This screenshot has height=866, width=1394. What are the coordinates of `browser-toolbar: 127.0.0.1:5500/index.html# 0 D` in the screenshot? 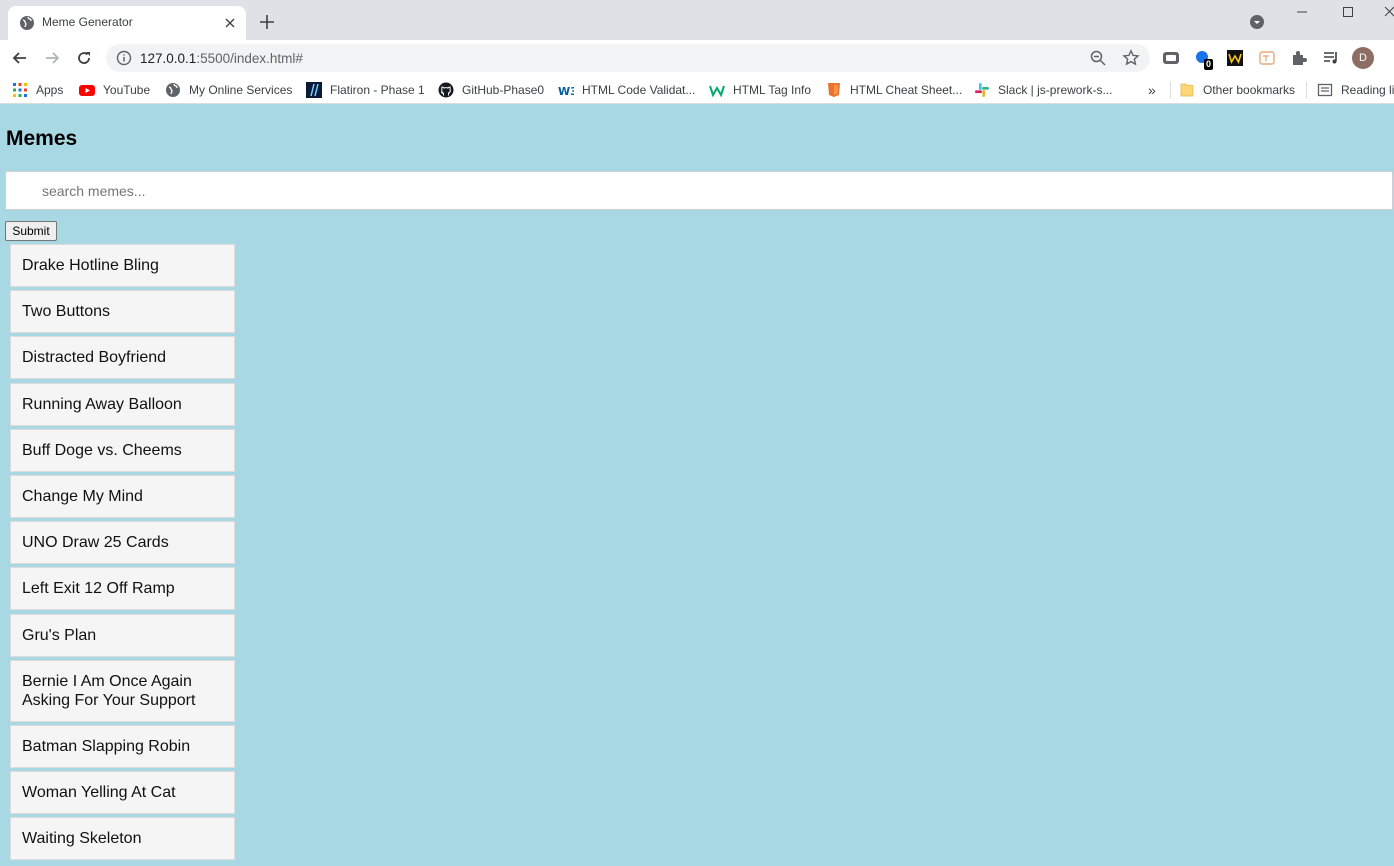 It's located at (697, 58).